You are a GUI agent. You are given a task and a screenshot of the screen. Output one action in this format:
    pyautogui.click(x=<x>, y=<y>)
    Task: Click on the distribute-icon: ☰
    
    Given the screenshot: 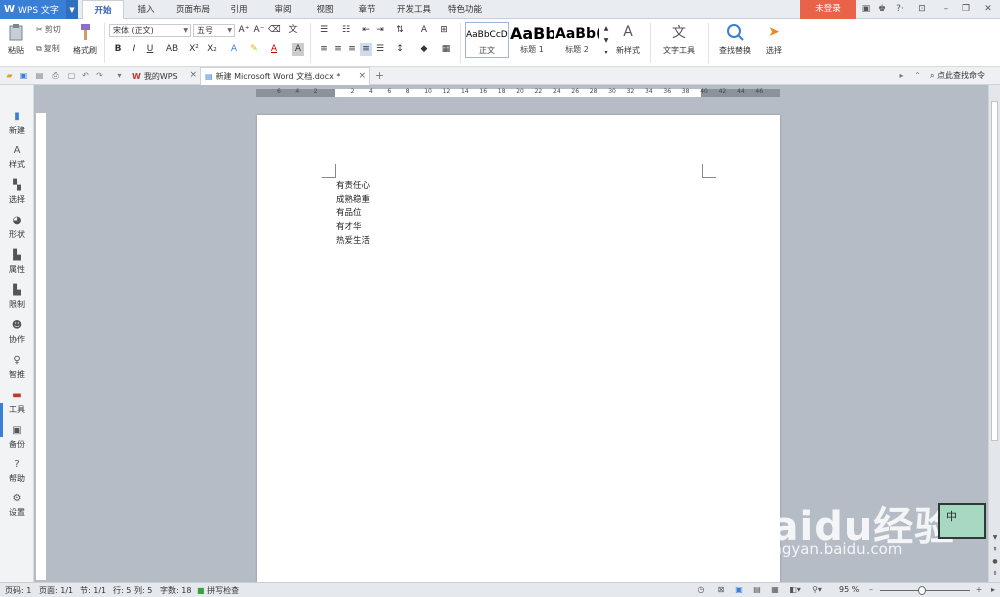 What is the action you would take?
    pyautogui.click(x=380, y=49)
    